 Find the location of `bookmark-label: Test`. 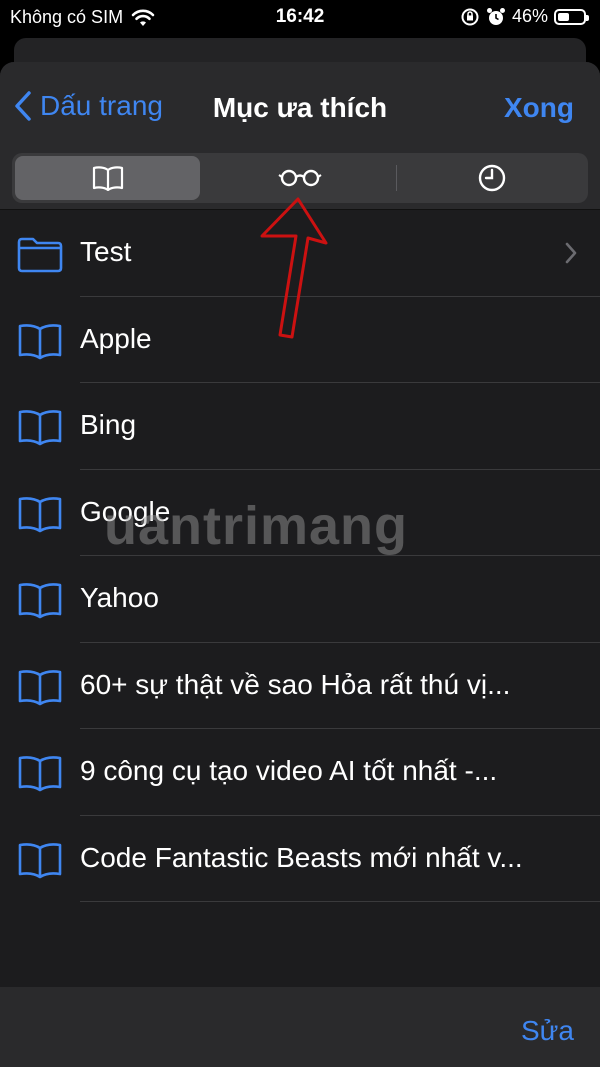

bookmark-label: Test is located at coordinates (106, 251).